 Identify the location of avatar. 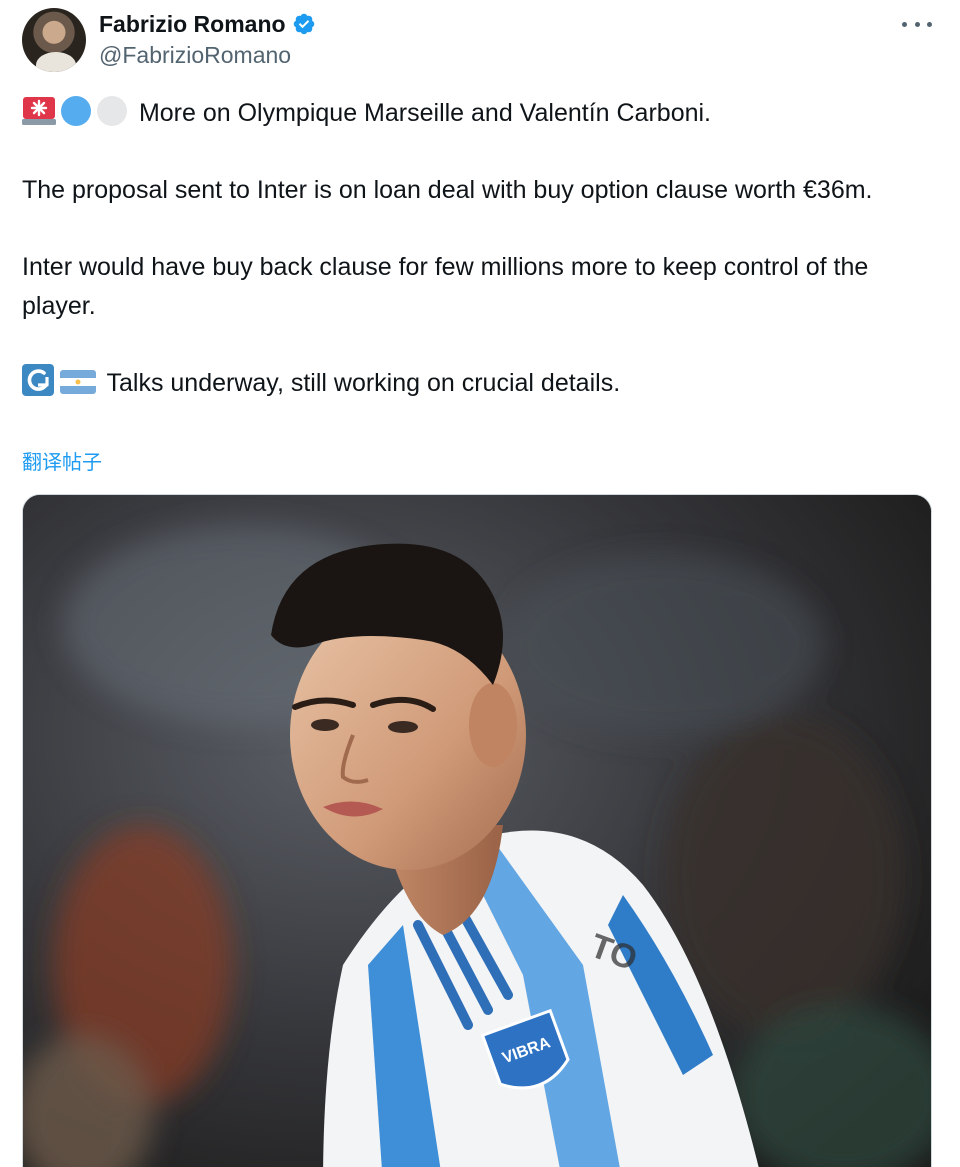
(54, 40).